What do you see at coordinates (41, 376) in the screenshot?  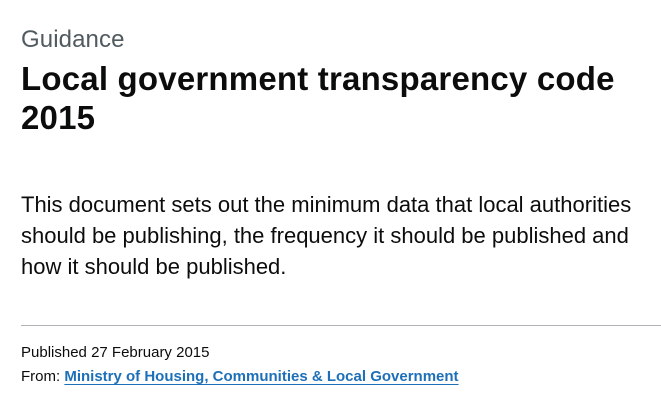 I see `from-label: From:` at bounding box center [41, 376].